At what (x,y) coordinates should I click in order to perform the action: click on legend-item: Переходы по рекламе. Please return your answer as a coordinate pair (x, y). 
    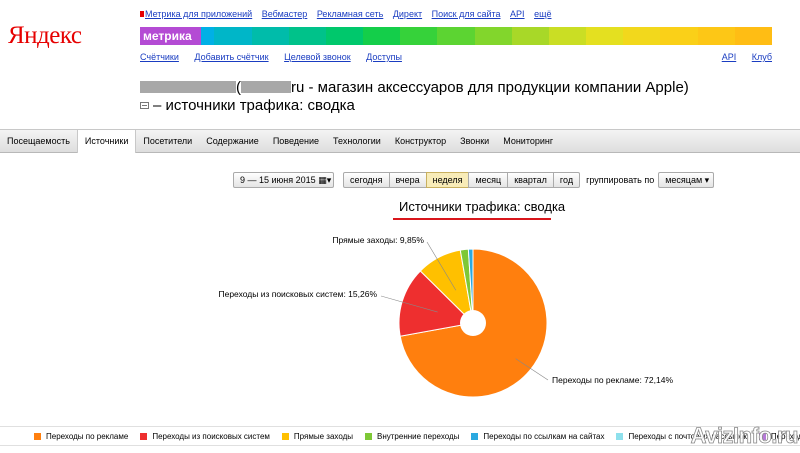
    Looking at the image, I should click on (81, 436).